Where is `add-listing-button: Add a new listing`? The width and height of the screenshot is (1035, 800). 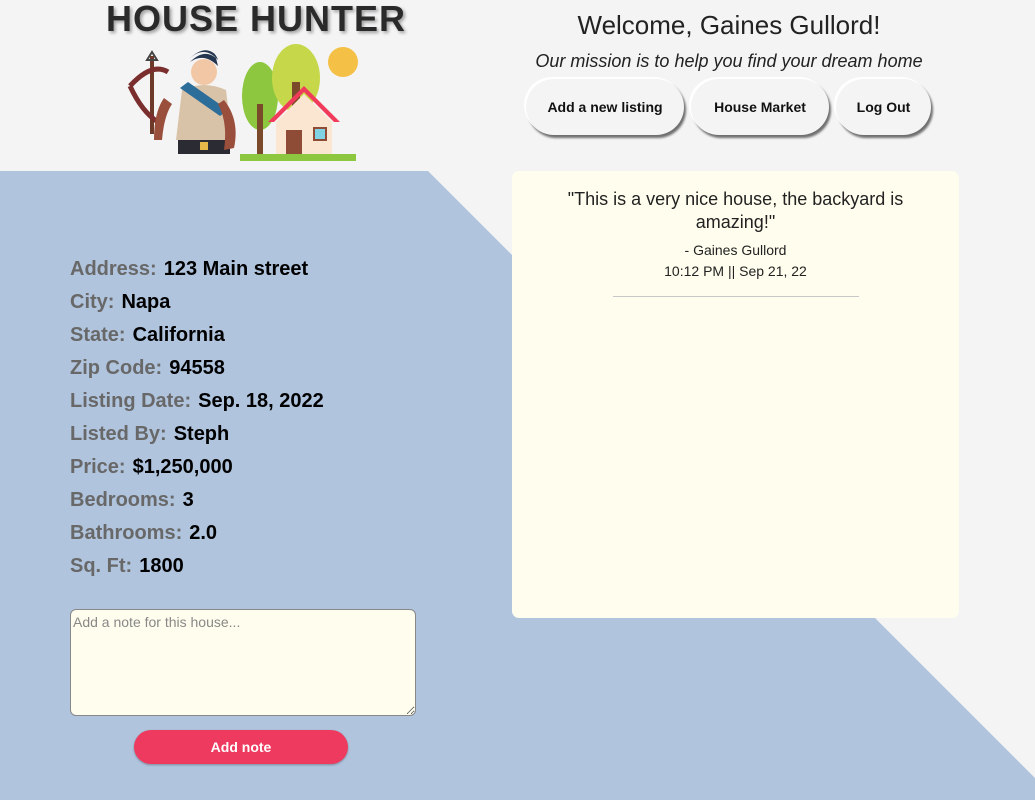 add-listing-button: Add a new listing is located at coordinates (605, 107).